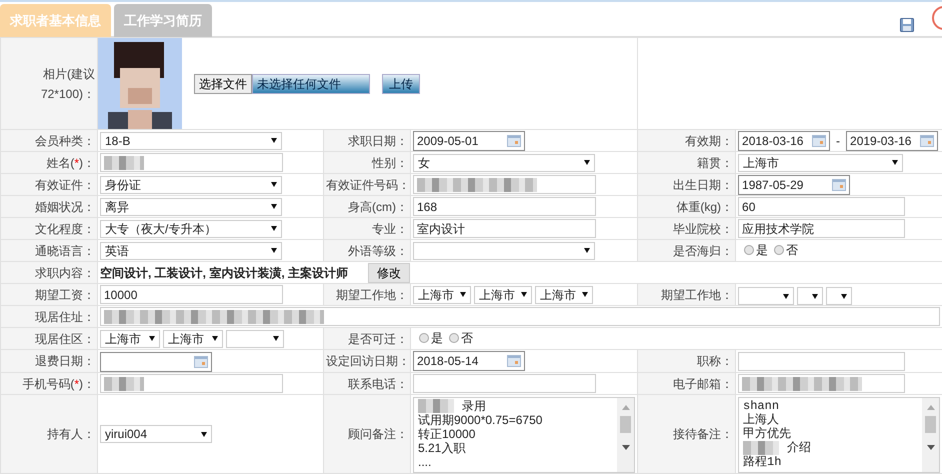  I want to click on field-label: 顾问备注：, so click(378, 434).